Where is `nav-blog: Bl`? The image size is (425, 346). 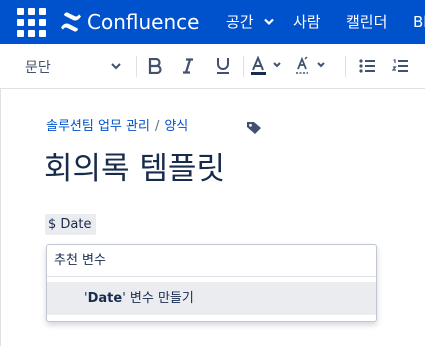 nav-blog: Bl is located at coordinates (419, 22).